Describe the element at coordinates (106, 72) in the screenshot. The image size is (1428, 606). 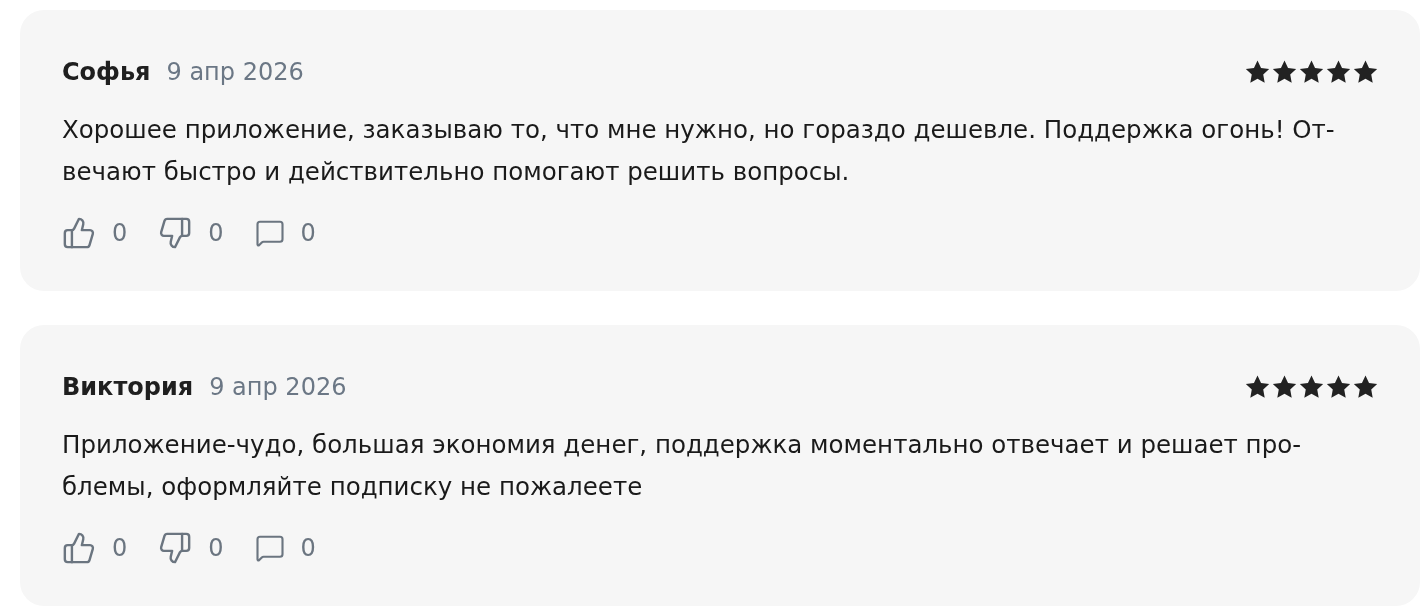
I see `reviewer-name: Софья` at that location.